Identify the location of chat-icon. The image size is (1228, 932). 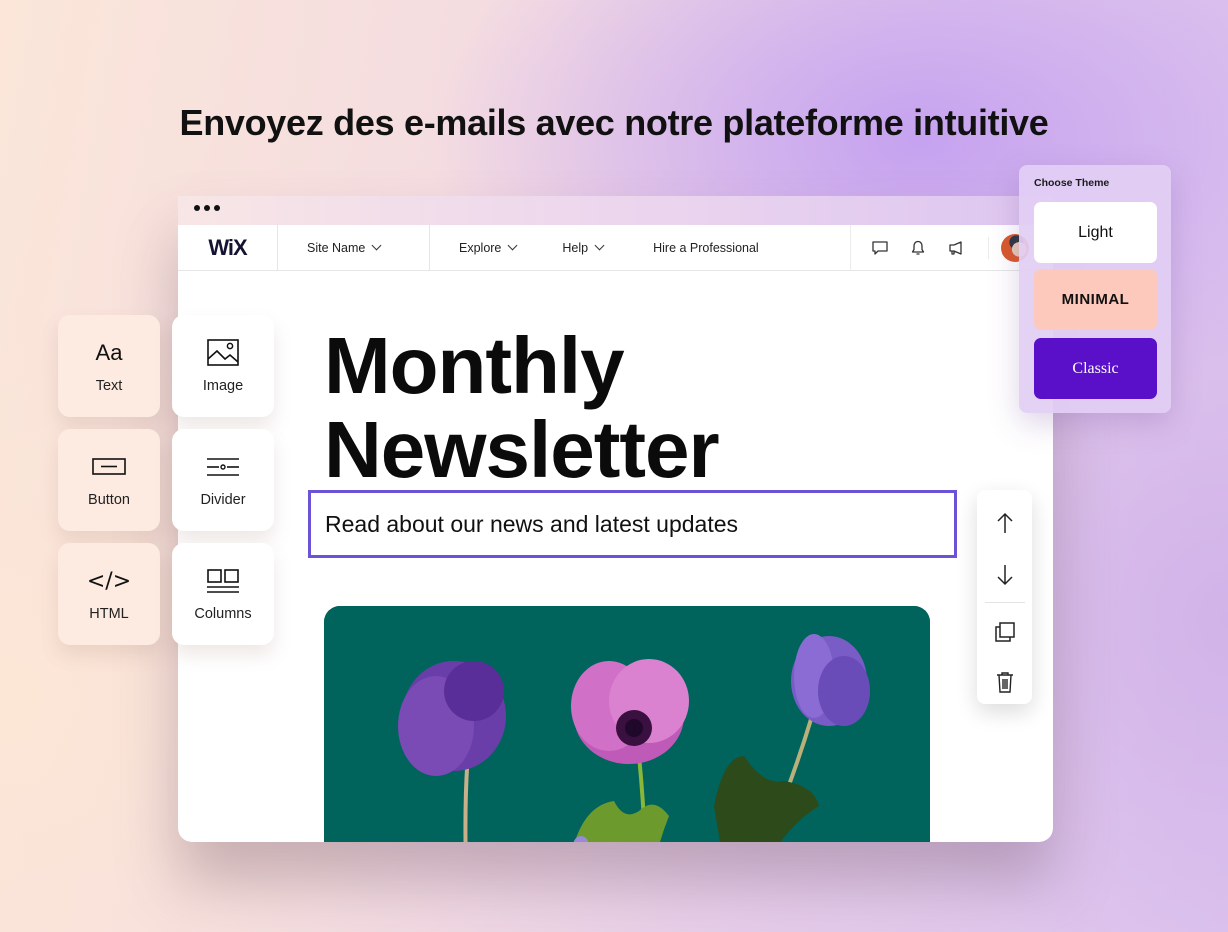
(880, 248).